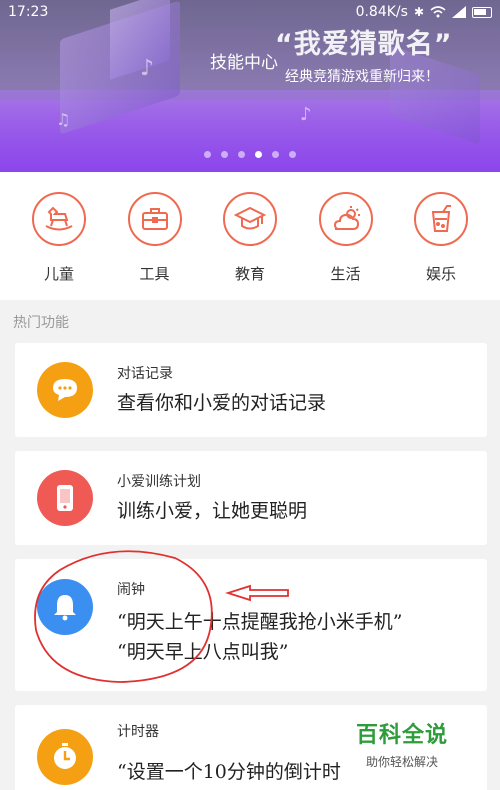 This screenshot has height=790, width=500. I want to click on category-entertainment: 娱乐, so click(441, 246).